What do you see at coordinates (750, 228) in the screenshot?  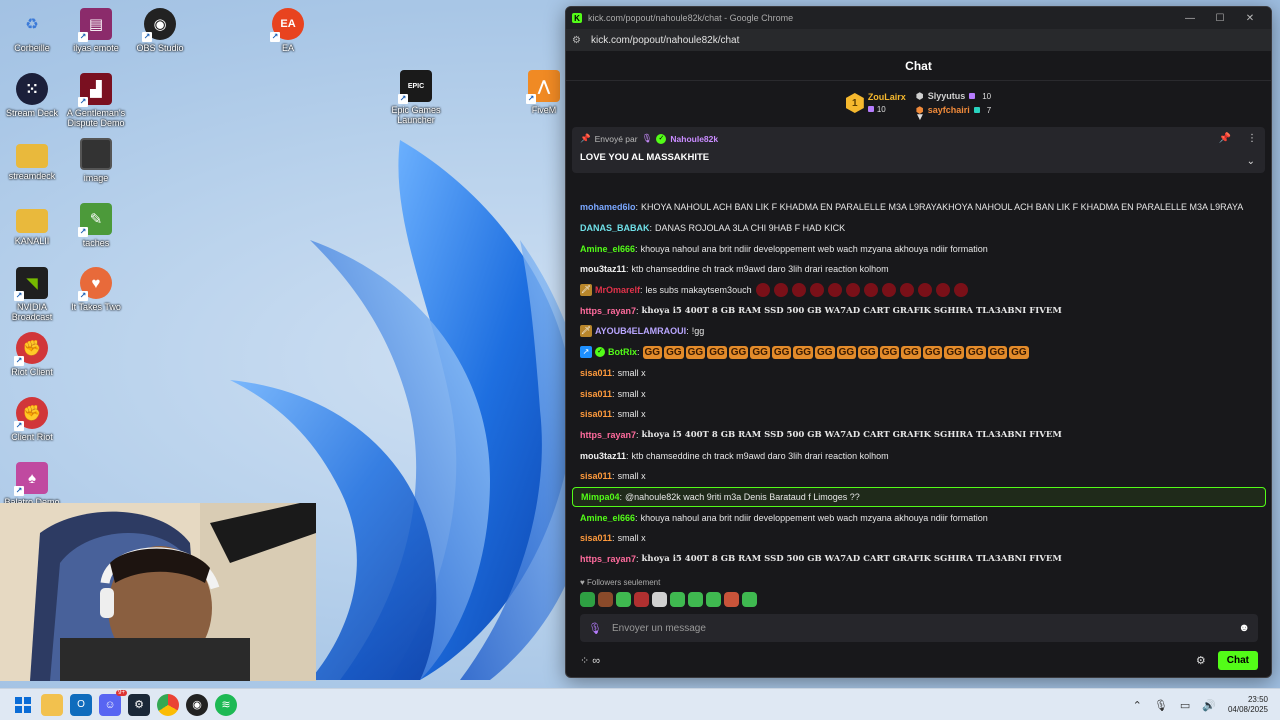 I see `chat-message-text: DANAS ROJOLAA 3LA CHI 9HAB F HAD KICK` at bounding box center [750, 228].